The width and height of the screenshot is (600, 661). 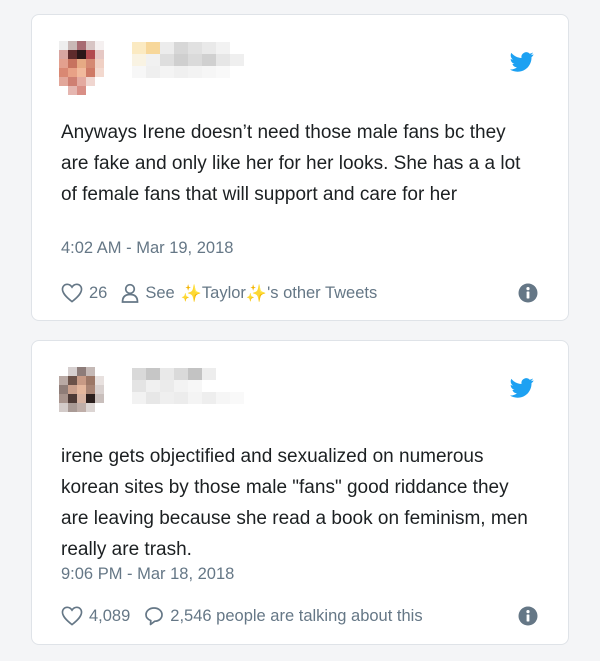 I want to click on tweet-timestamp: 9:06 PM - Mar 18, 2018, so click(x=147, y=574).